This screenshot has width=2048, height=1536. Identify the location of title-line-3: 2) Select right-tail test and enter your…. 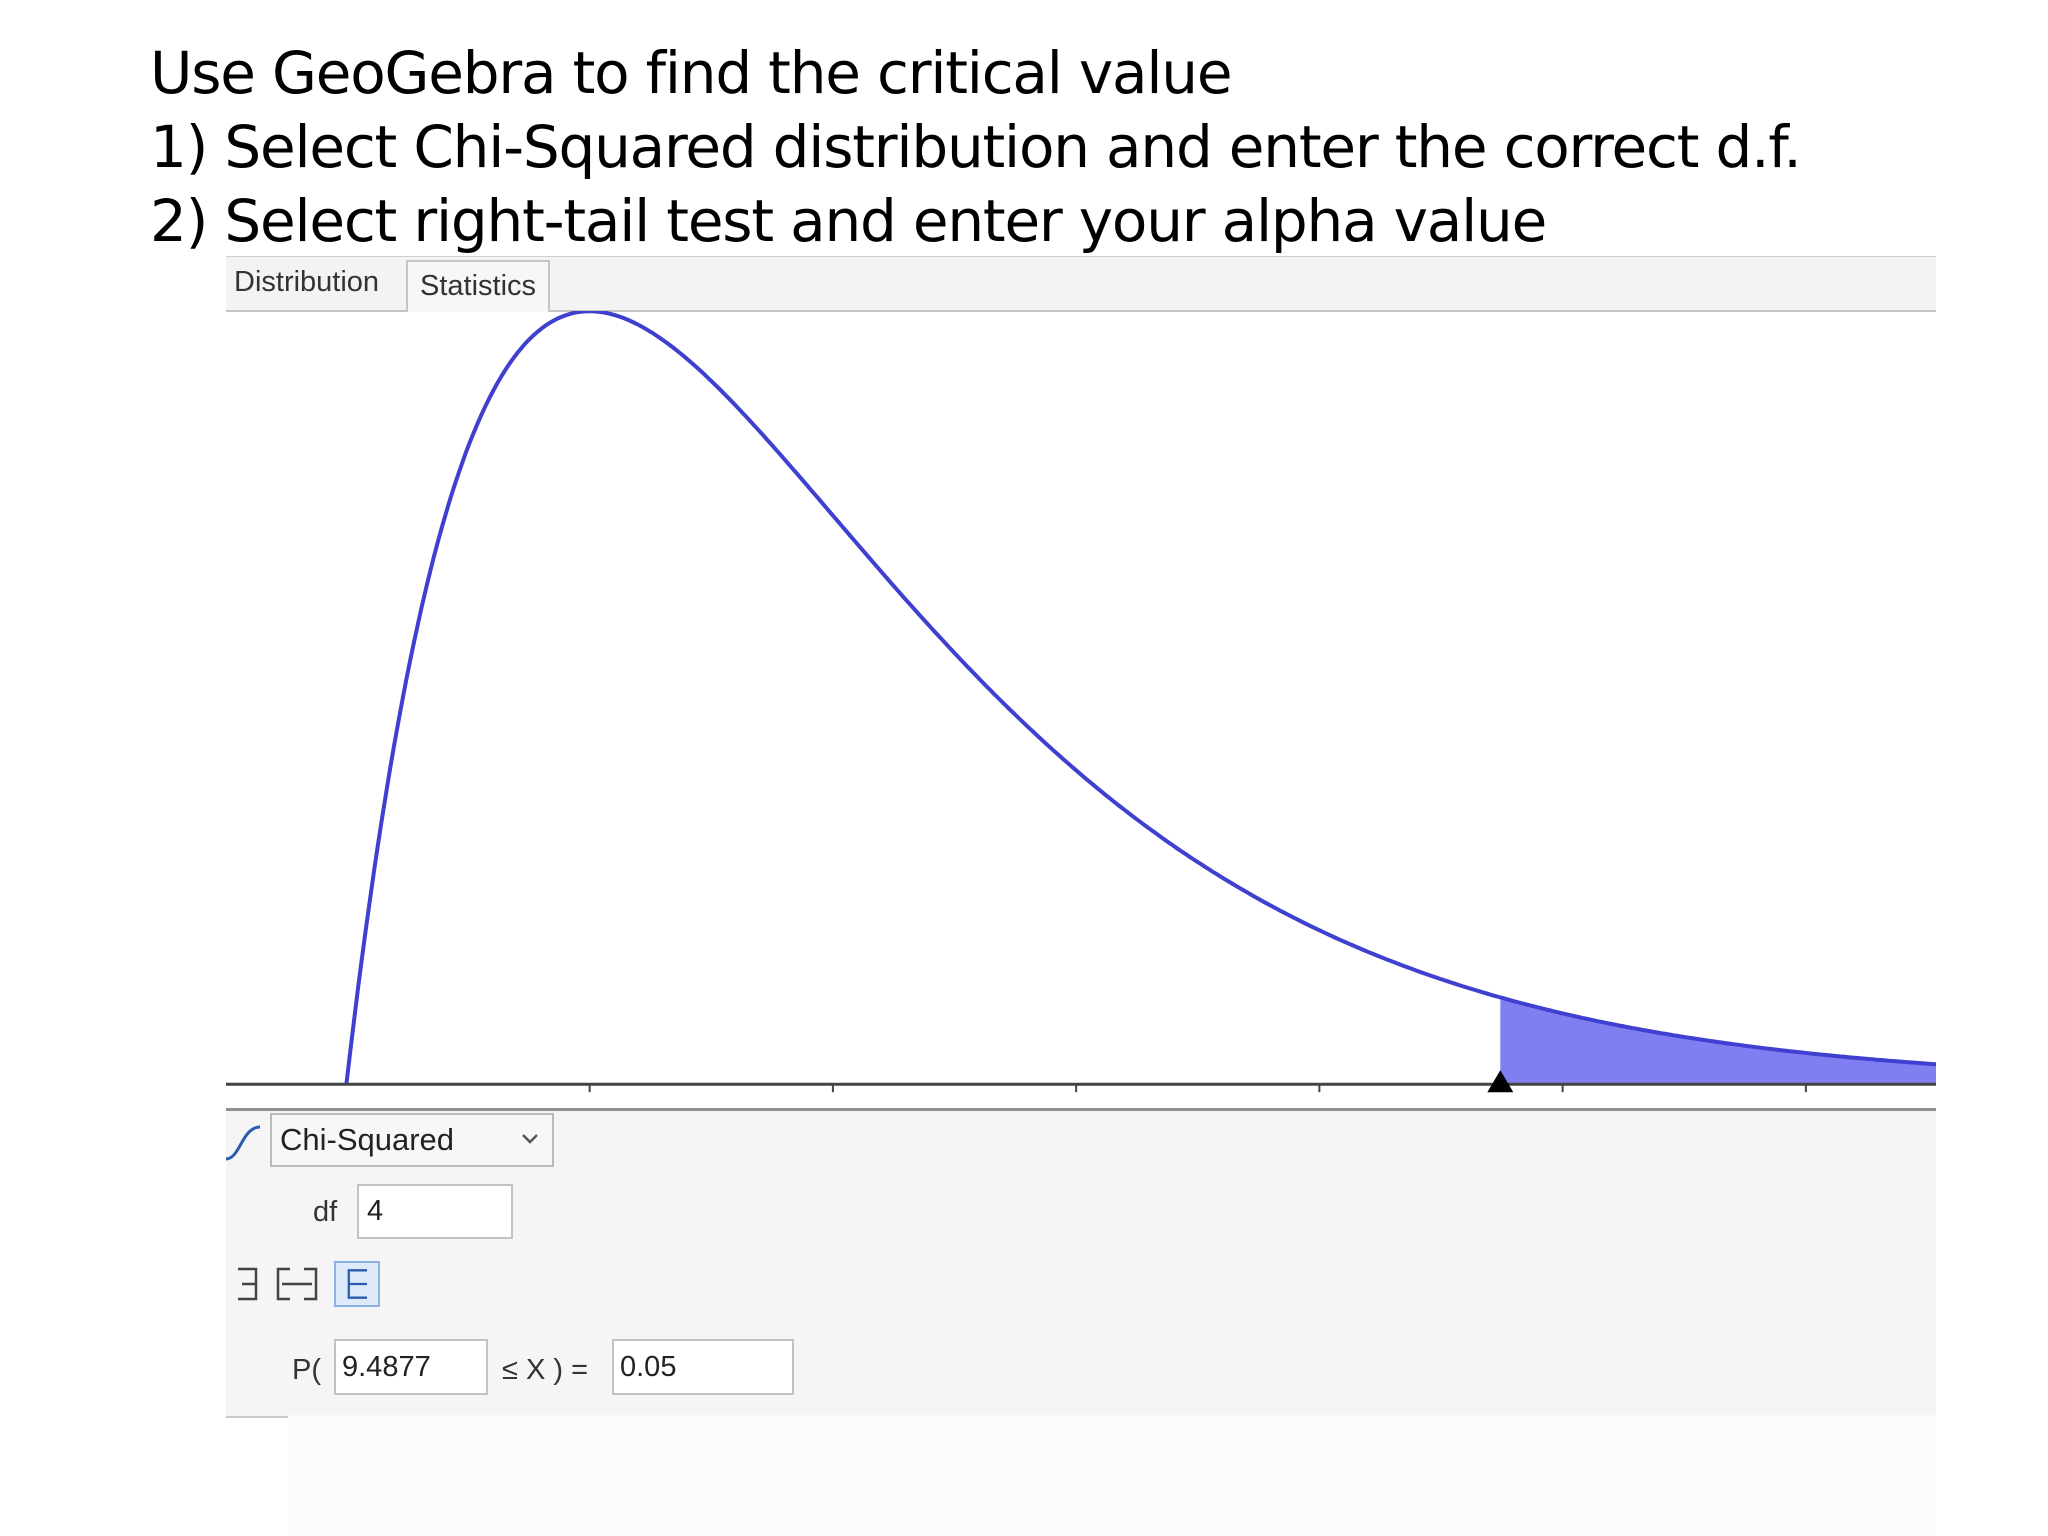
(848, 221).